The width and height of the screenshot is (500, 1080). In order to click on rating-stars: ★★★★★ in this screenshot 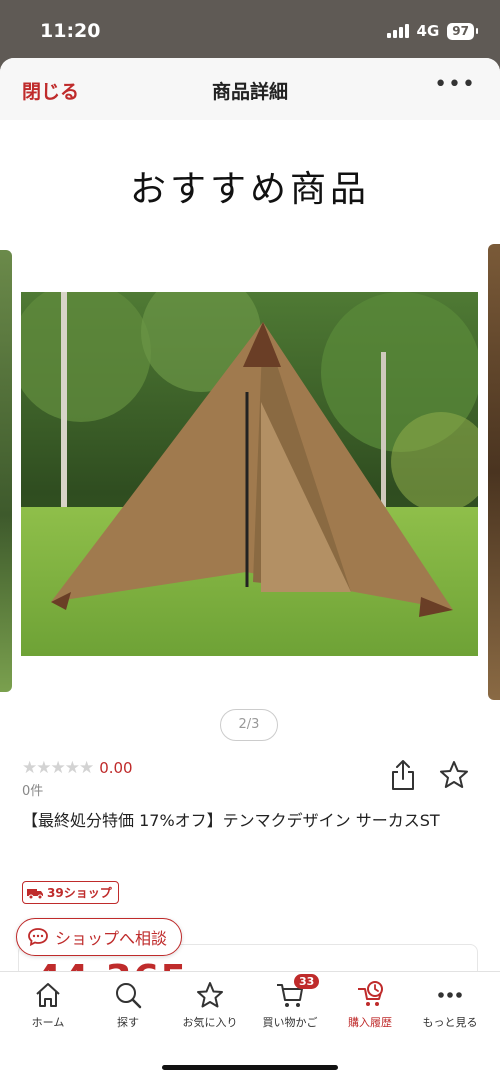, I will do `click(58, 768)`.